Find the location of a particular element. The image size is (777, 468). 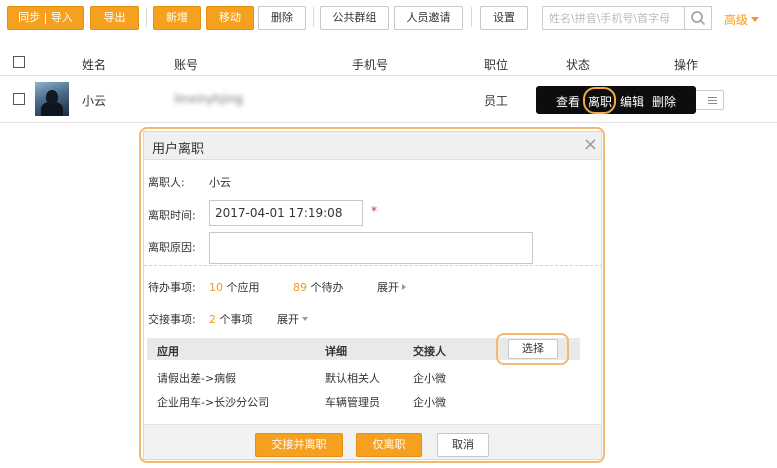

col-app: 应用 is located at coordinates (168, 351).